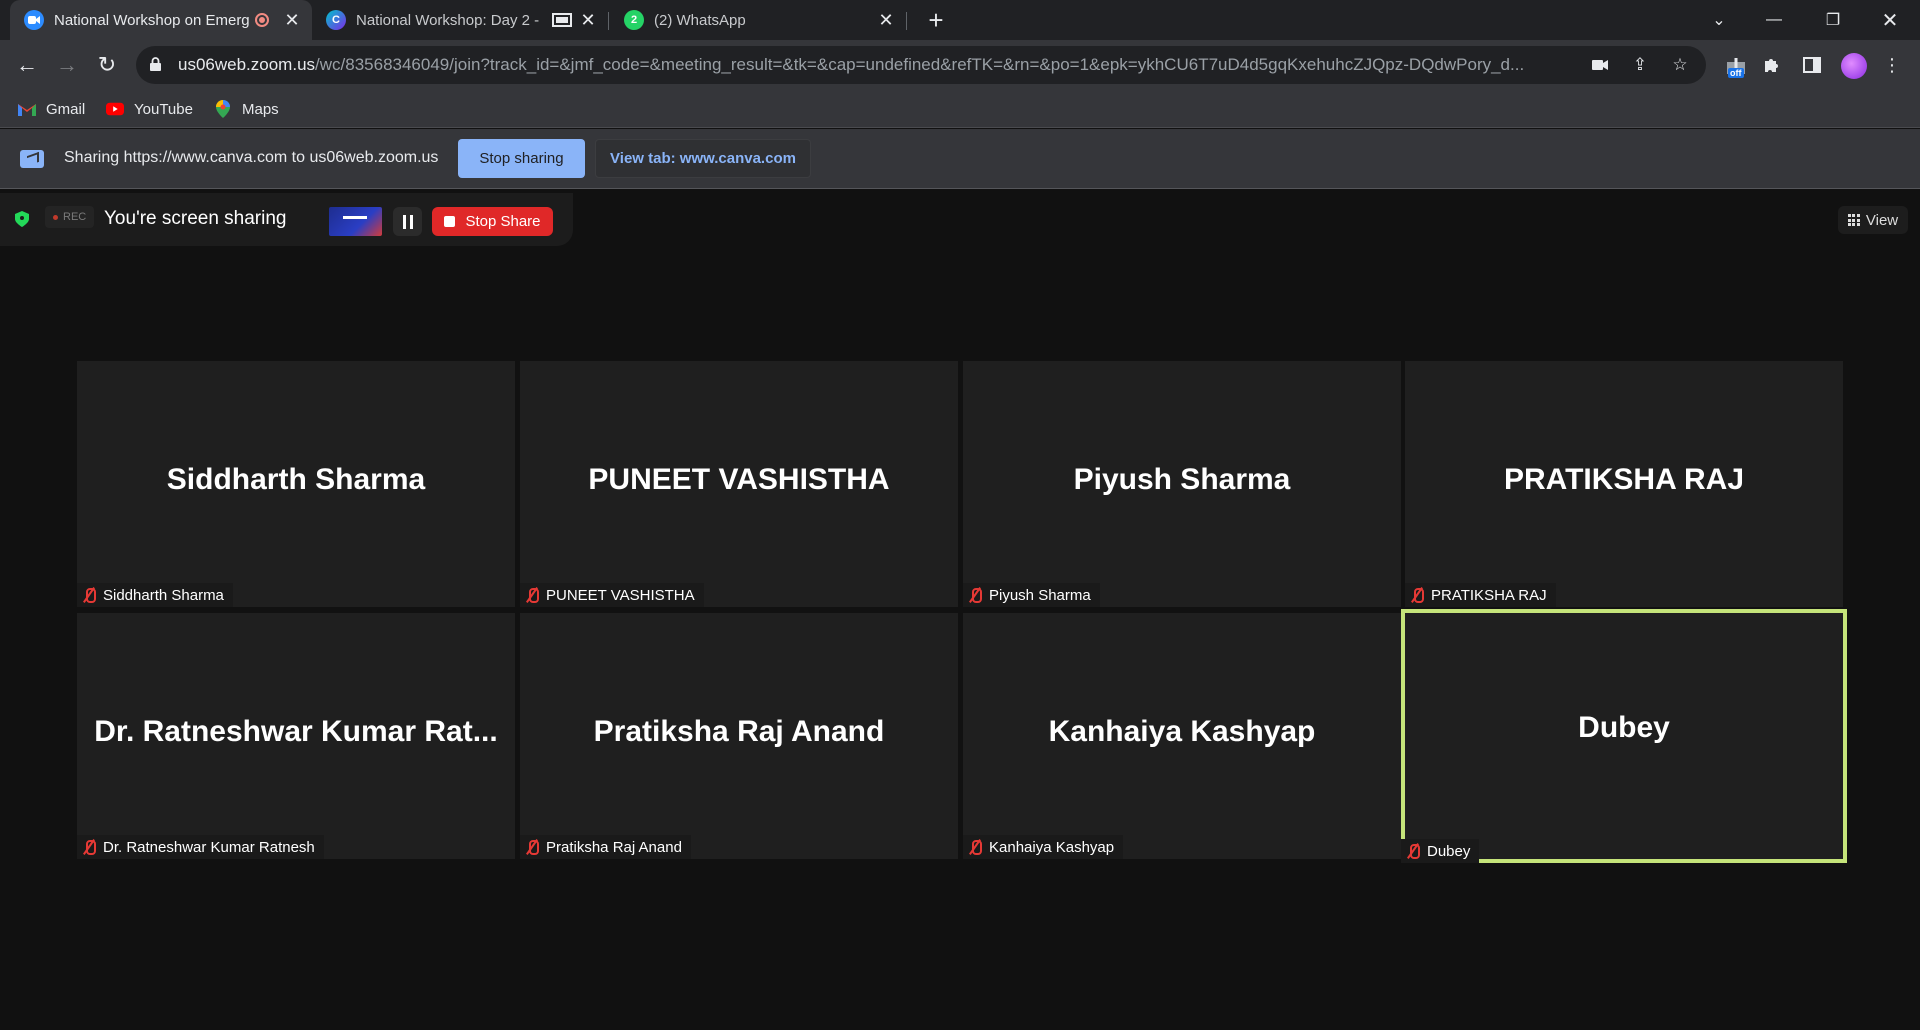 The width and height of the screenshot is (1920, 1030). What do you see at coordinates (1812, 65) in the screenshot?
I see `side-panel-icon` at bounding box center [1812, 65].